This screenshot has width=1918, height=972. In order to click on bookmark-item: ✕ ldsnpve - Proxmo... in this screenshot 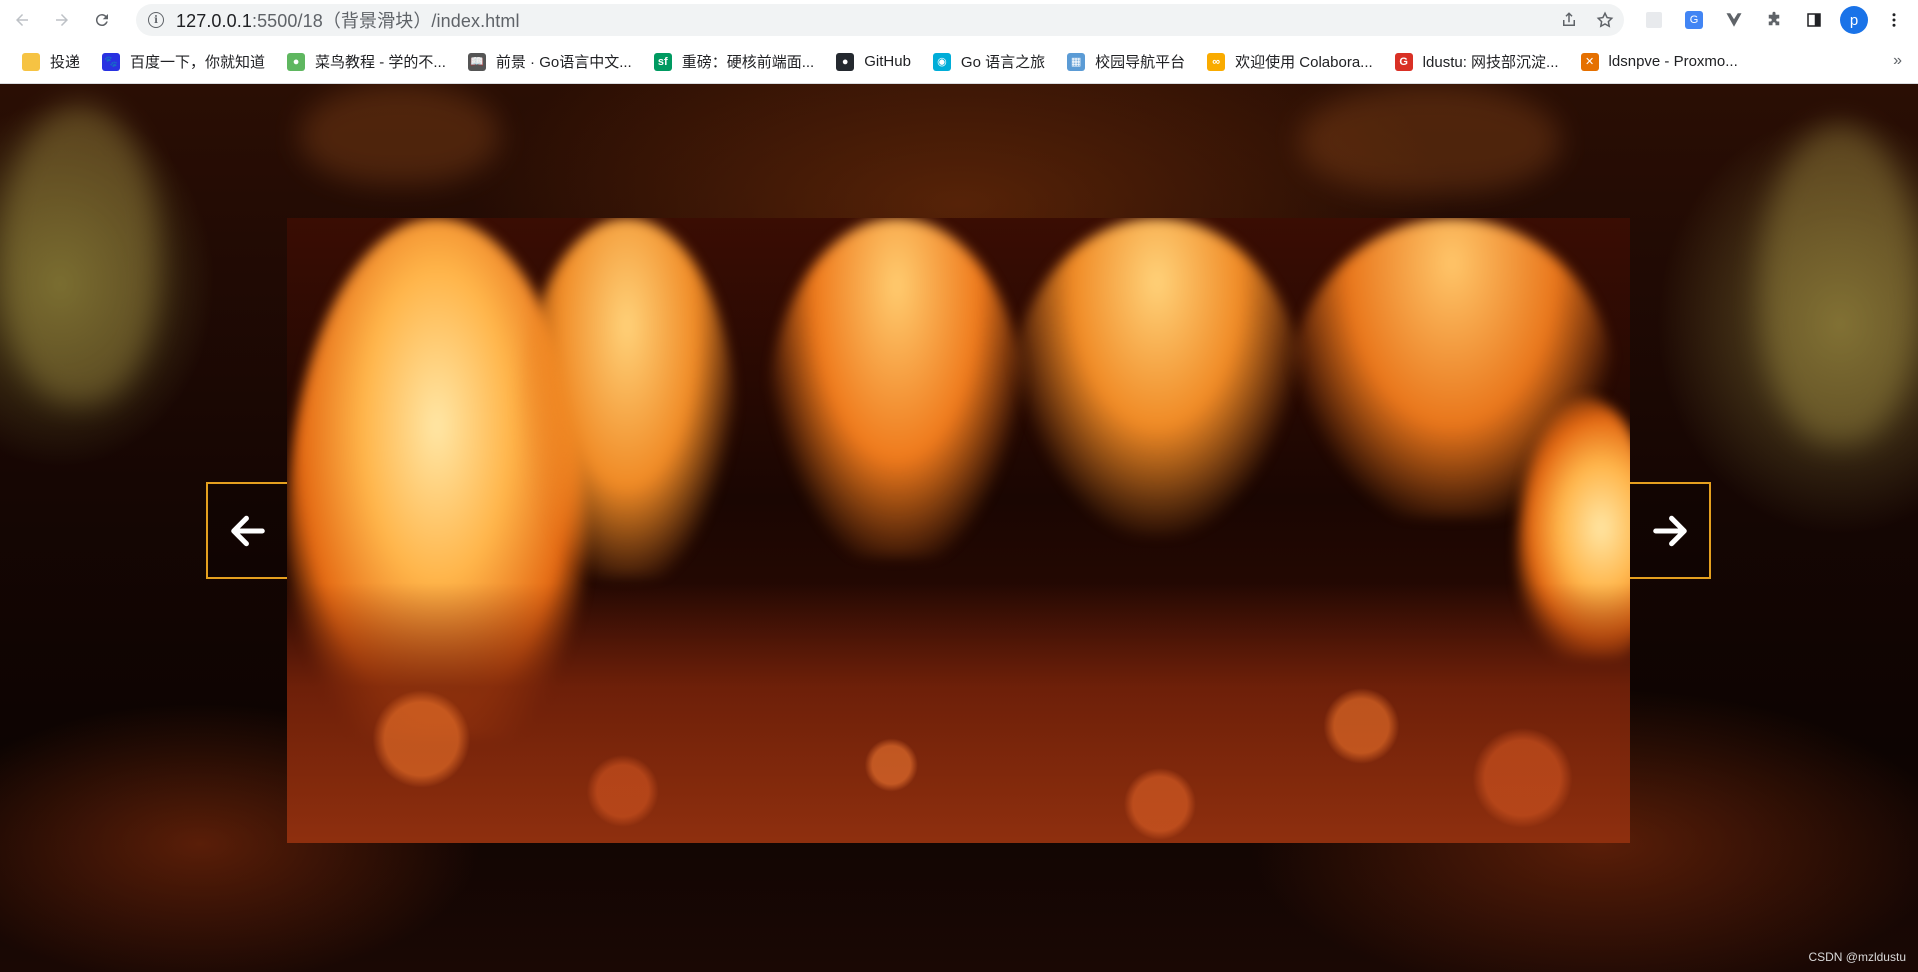, I will do `click(1659, 62)`.